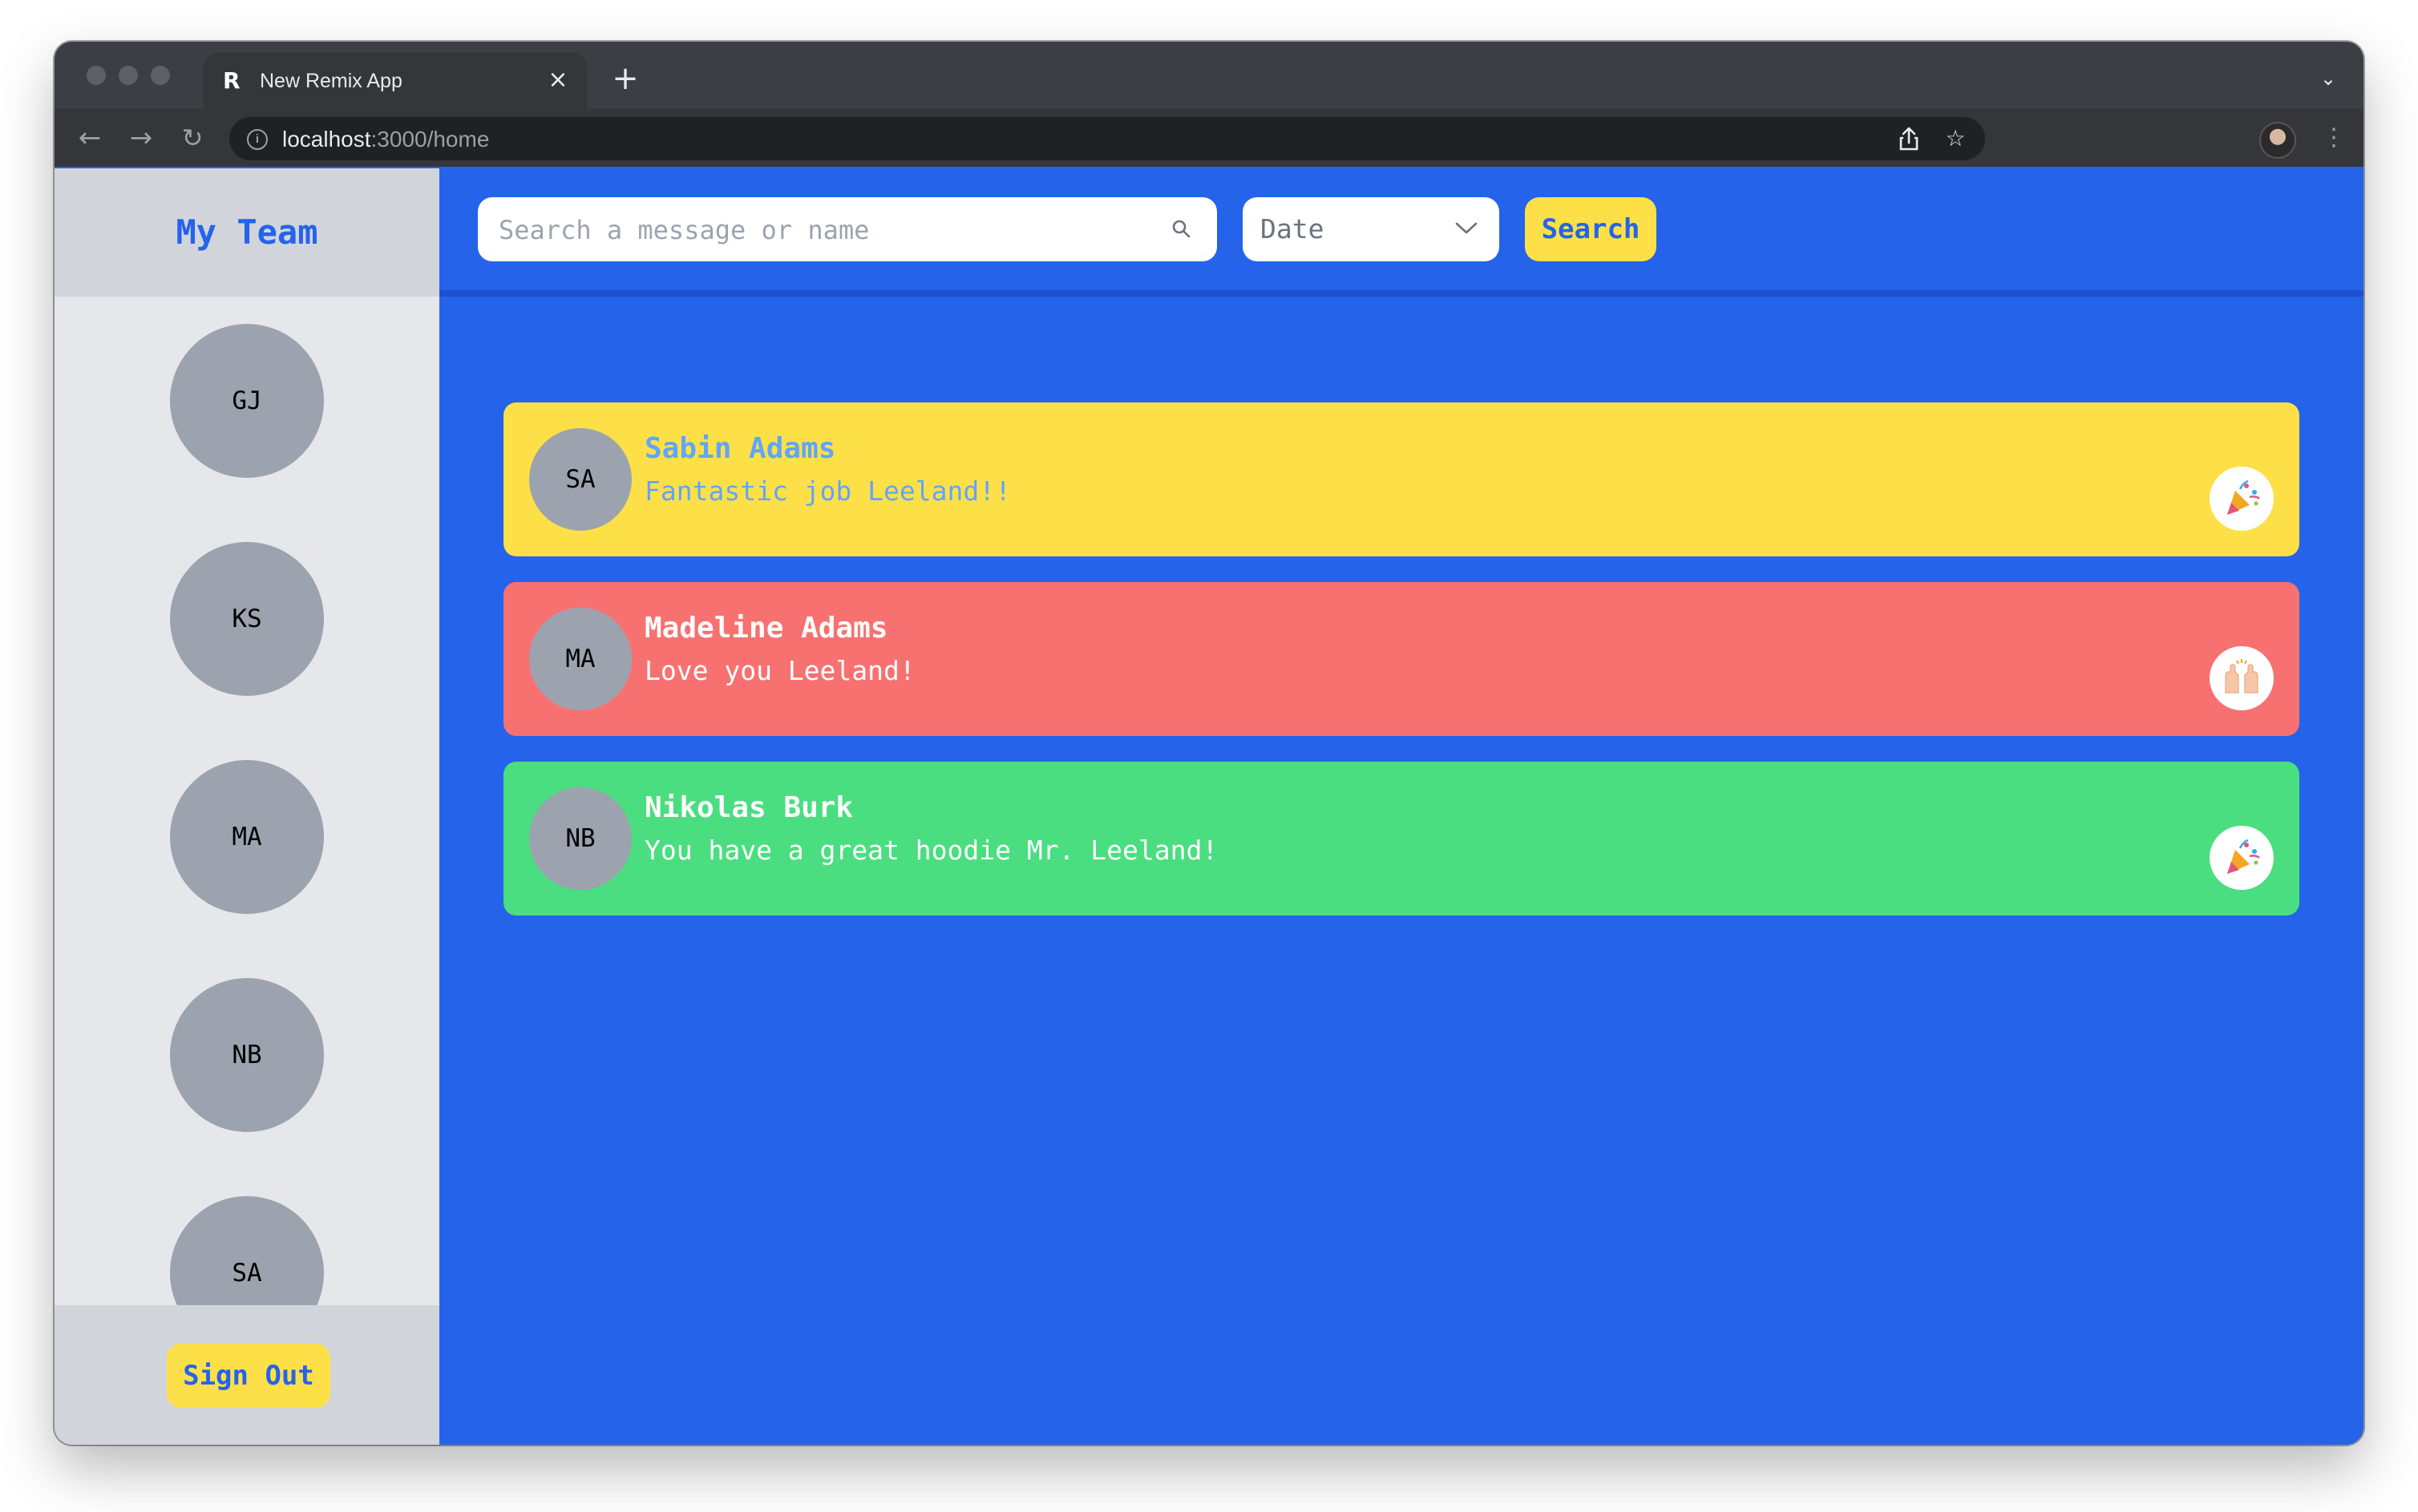  I want to click on team-member-avatar: MA, so click(247, 837).